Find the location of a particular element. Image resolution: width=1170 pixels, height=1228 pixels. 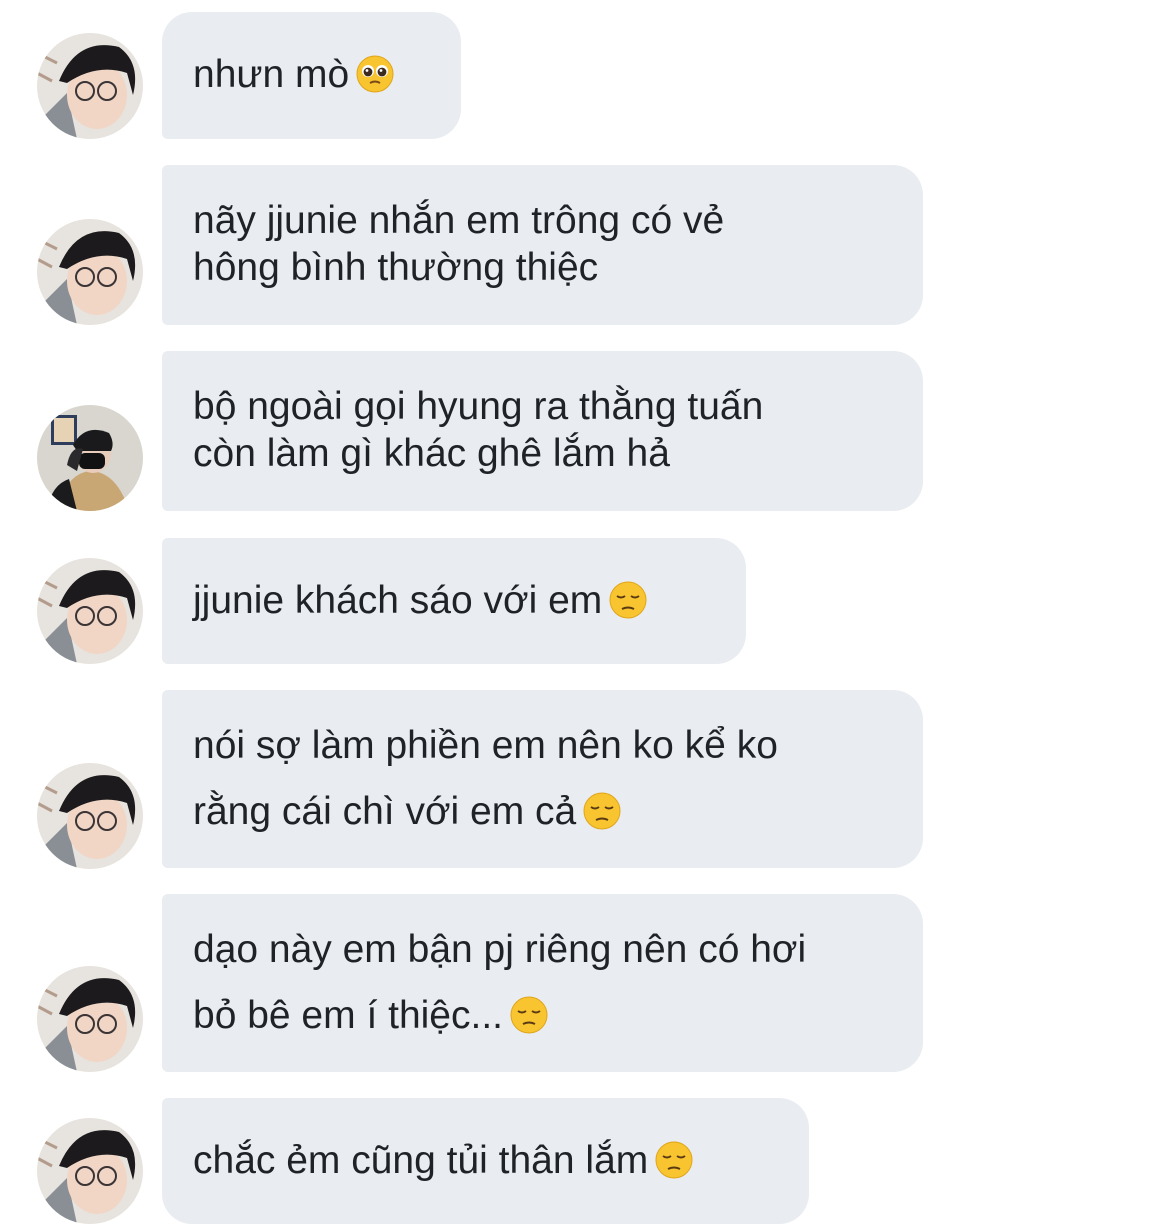

message-text: jjunie khách sáo với em is located at coordinates (453, 601).